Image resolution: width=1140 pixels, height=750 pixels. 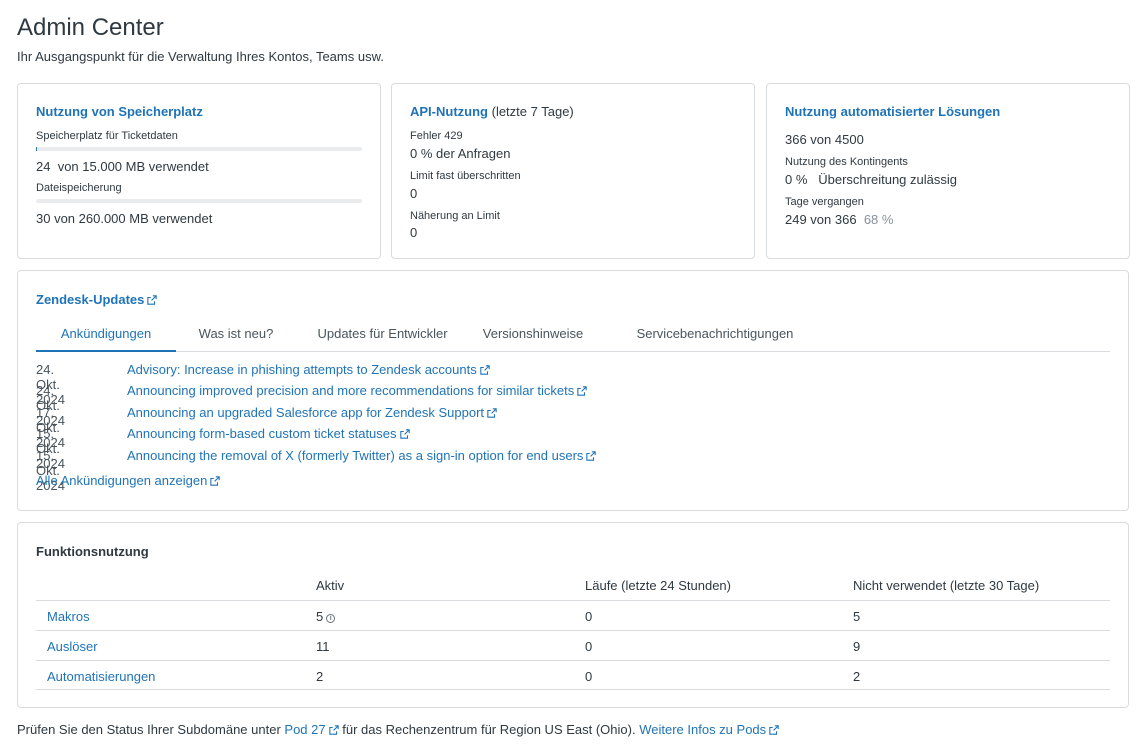 I want to click on quota-label: Nutzung des Kontingents, so click(x=846, y=162).